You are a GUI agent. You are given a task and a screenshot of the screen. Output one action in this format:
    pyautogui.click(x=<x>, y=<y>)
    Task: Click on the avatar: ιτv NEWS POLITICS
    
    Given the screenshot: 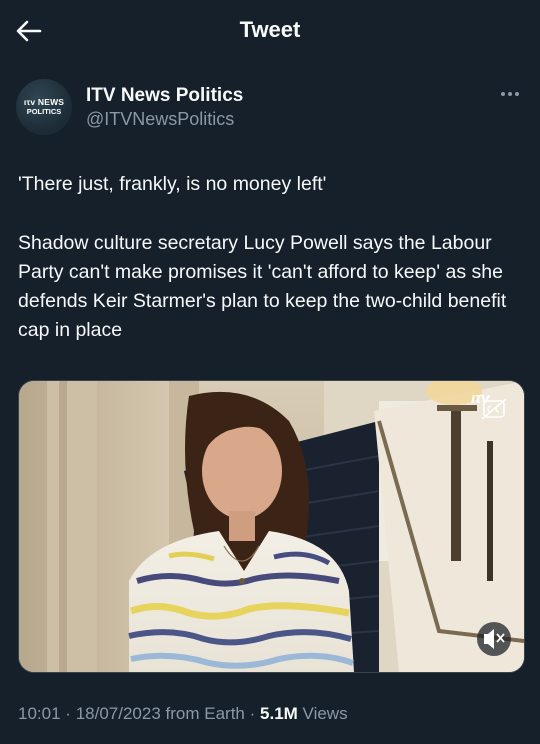 What is the action you would take?
    pyautogui.click(x=44, y=107)
    